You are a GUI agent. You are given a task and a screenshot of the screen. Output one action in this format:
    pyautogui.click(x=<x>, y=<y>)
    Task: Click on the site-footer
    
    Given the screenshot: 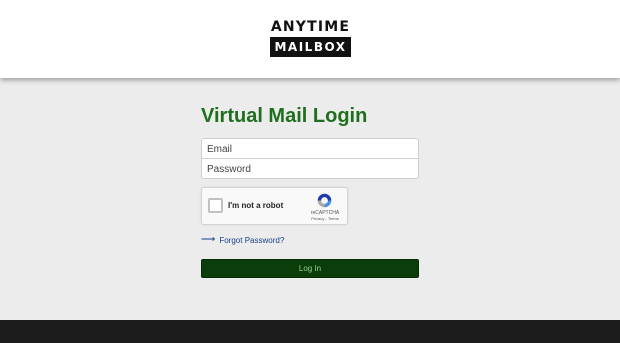 What is the action you would take?
    pyautogui.click(x=310, y=331)
    